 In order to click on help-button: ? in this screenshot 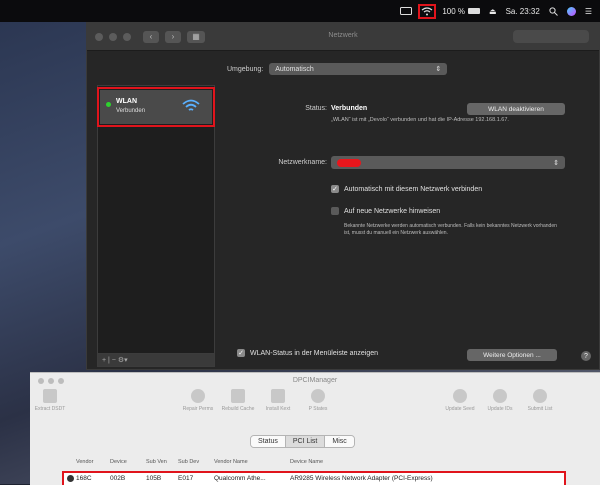, I will do `click(586, 356)`.